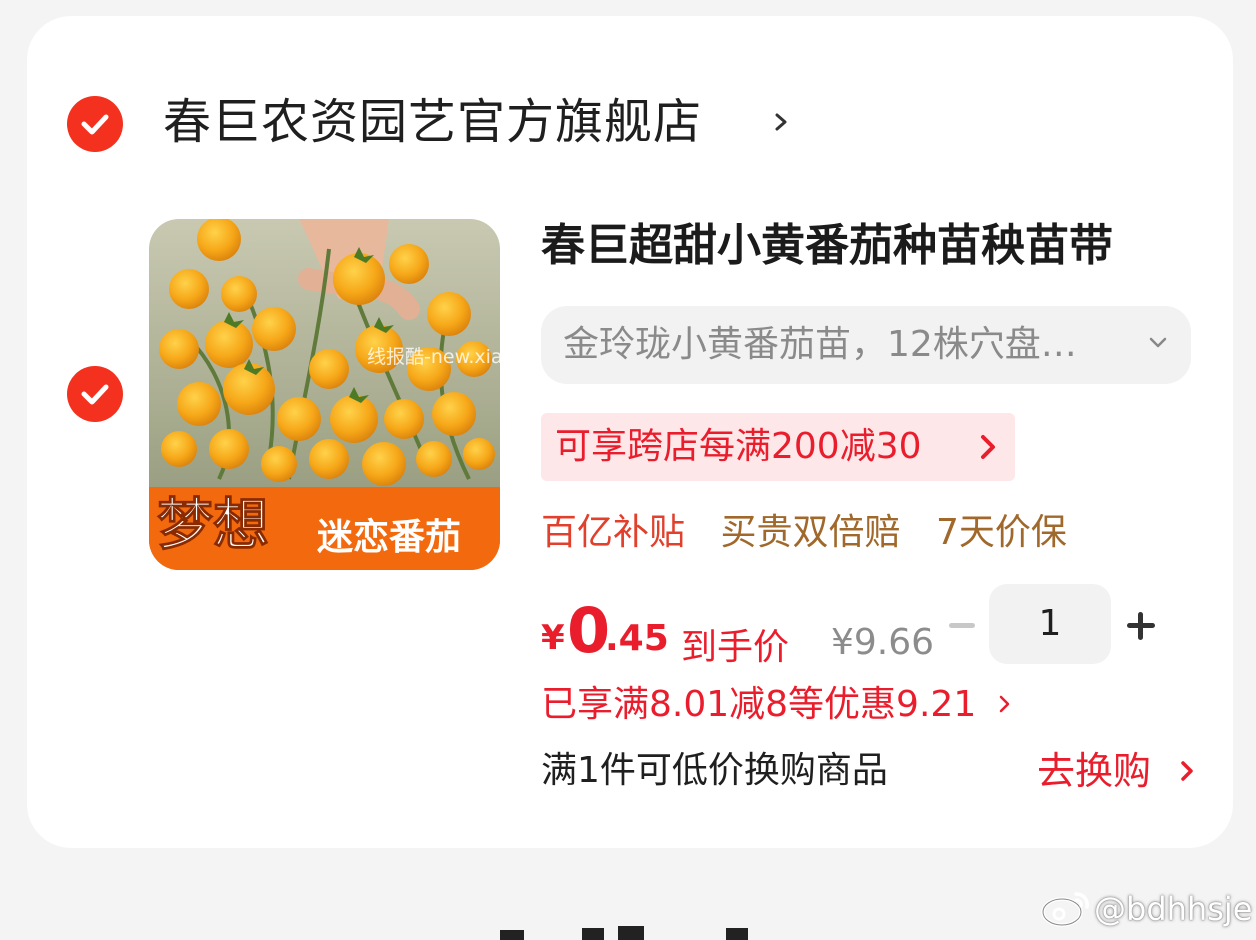  What do you see at coordinates (883, 642) in the screenshot?
I see `original-price: ¥9.66` at bounding box center [883, 642].